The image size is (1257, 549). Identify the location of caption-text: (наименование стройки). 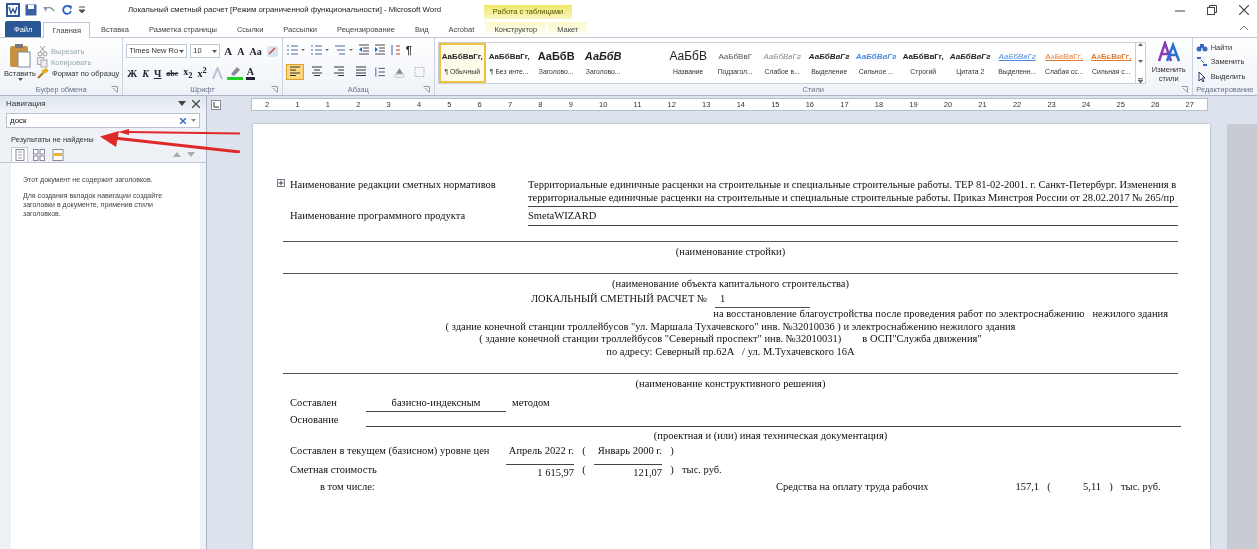
(730, 249).